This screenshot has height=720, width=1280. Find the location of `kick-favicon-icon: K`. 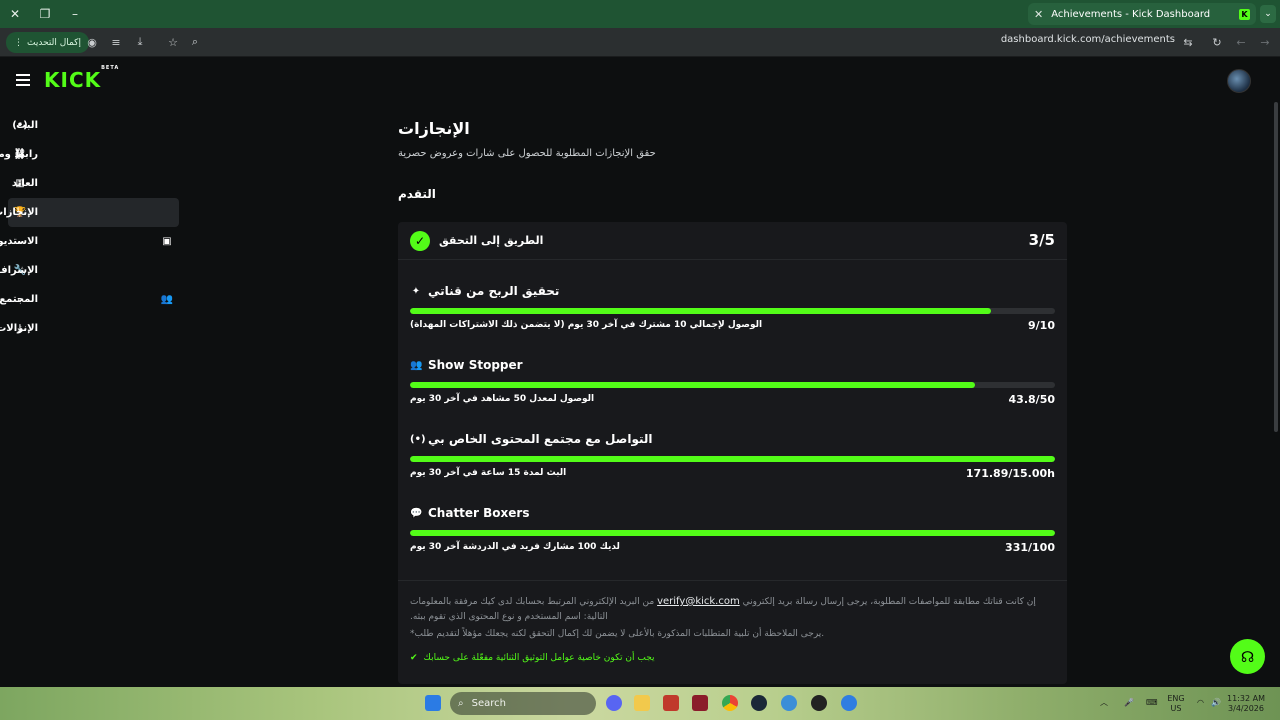

kick-favicon-icon: K is located at coordinates (1244, 14).